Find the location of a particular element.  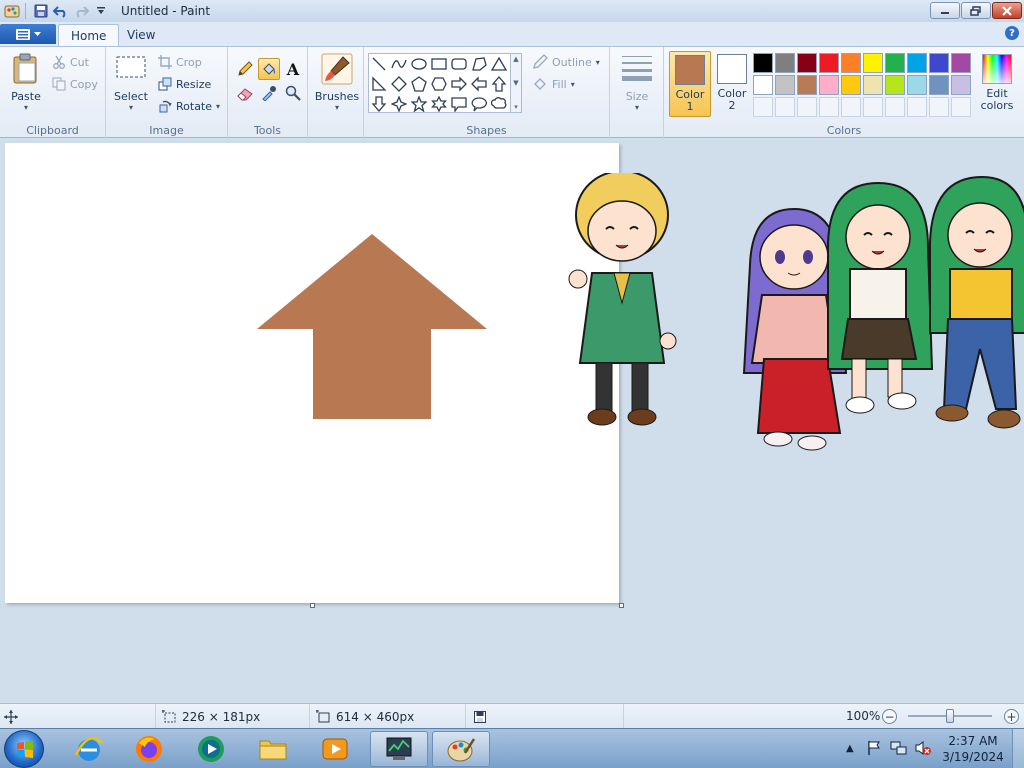

paste-button: Paste ▾ is located at coordinates (26, 82).